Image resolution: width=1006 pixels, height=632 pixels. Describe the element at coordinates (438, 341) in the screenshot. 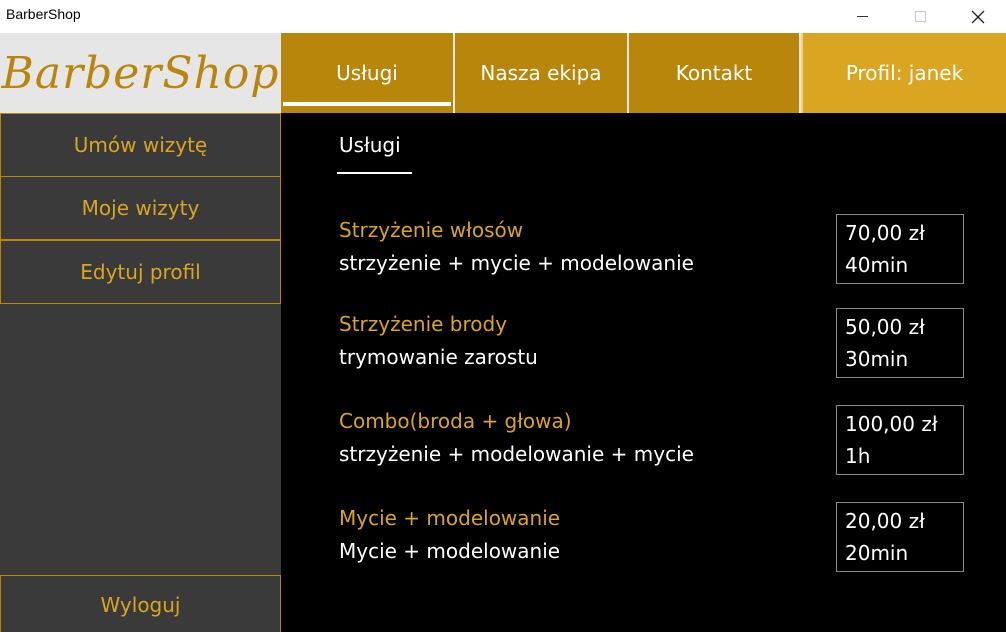

I see `service-item: Strzyżenie brody trymowanie zarostu` at that location.